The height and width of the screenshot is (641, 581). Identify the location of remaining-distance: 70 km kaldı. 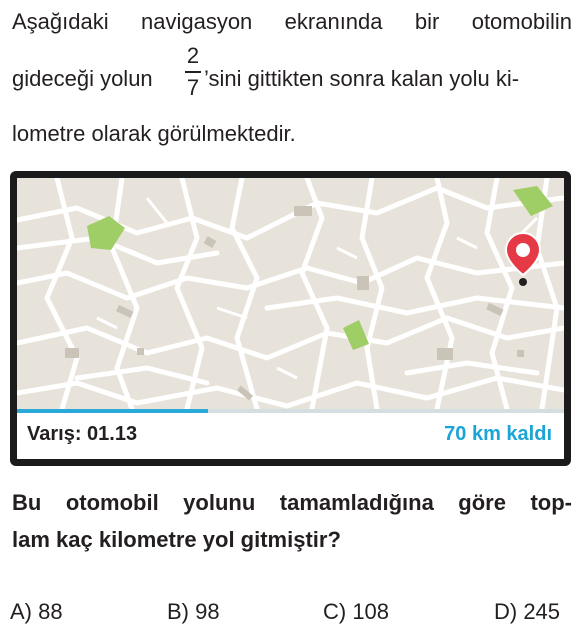
(498, 434).